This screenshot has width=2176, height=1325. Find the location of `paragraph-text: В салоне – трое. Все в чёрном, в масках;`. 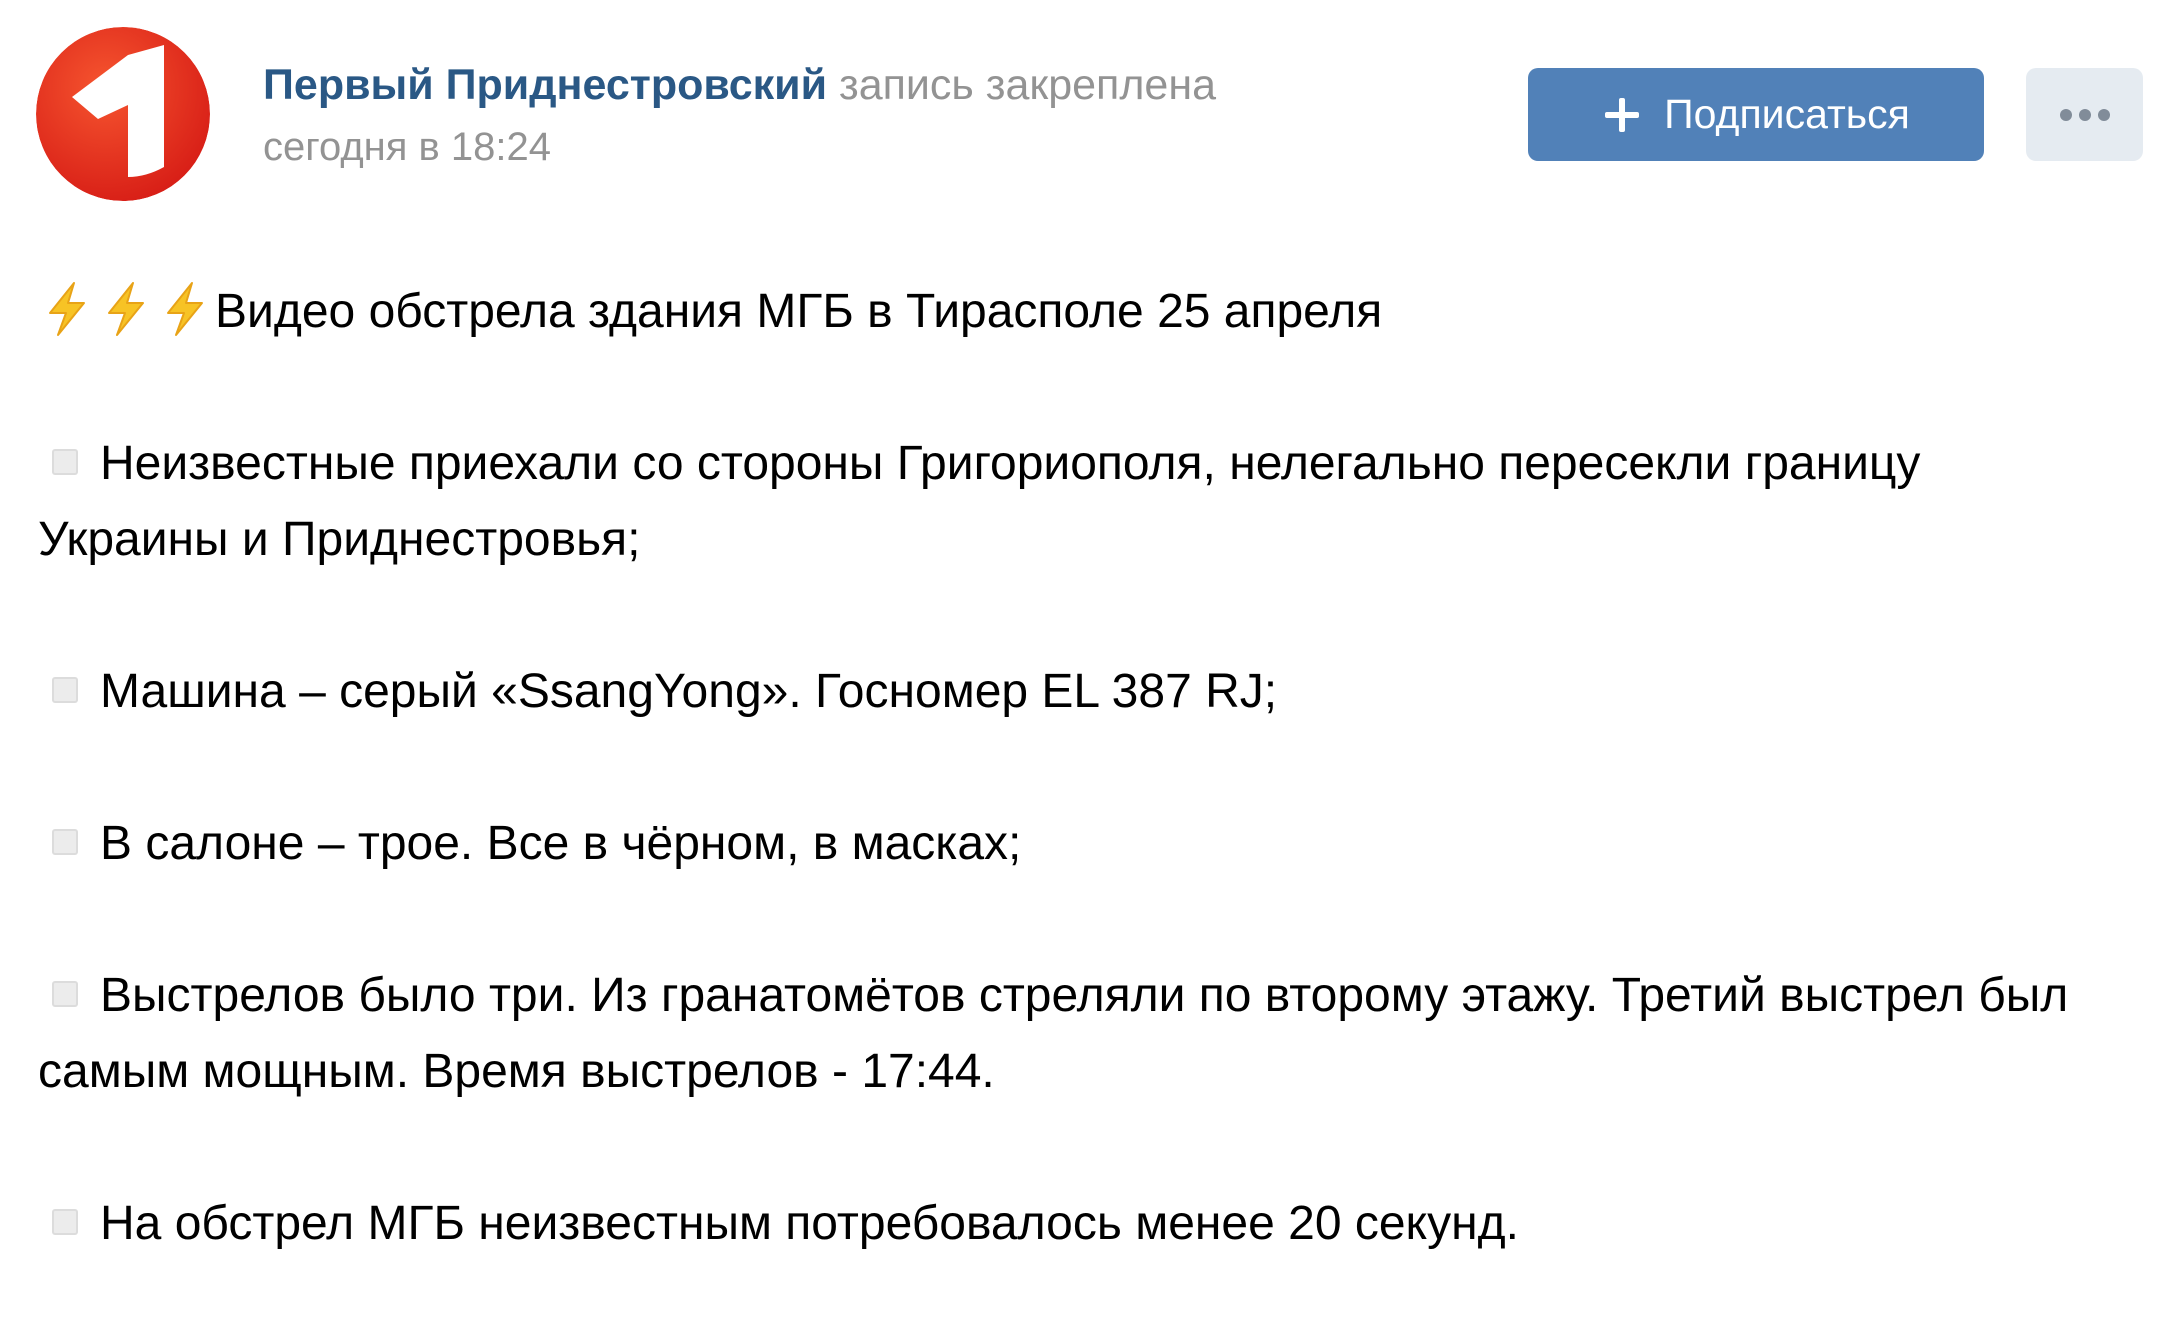

paragraph-text: В салоне – трое. Все в чёрном, в масках; is located at coordinates (561, 843).